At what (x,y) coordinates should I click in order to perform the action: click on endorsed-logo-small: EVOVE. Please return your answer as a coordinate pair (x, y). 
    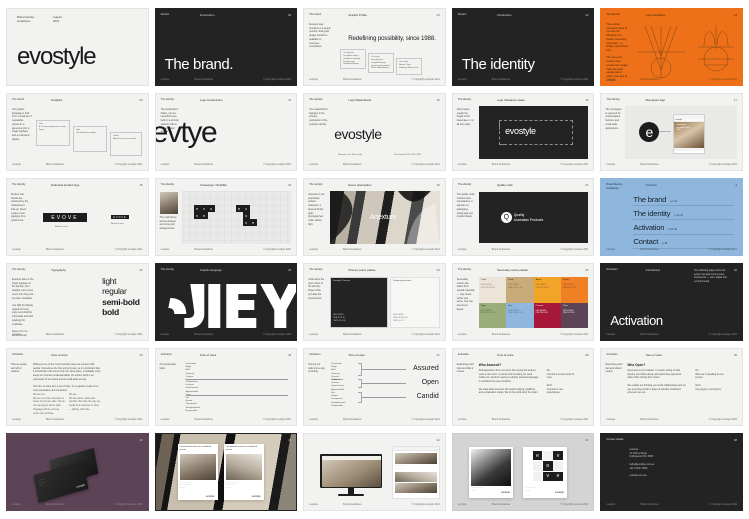
    Looking at the image, I should click on (120, 217).